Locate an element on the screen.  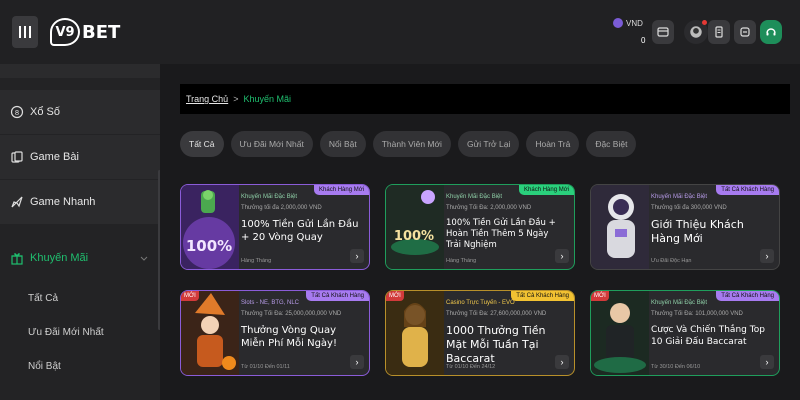
logo-text: BET is located at coordinates (101, 32).